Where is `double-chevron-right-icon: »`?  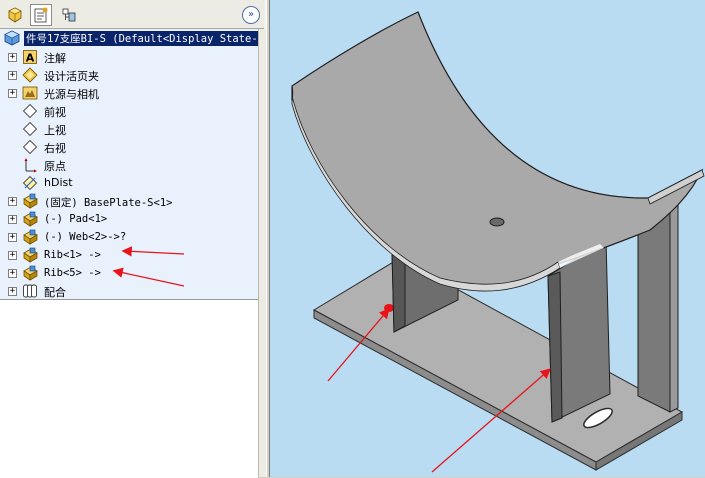
double-chevron-right-icon: » is located at coordinates (251, 14).